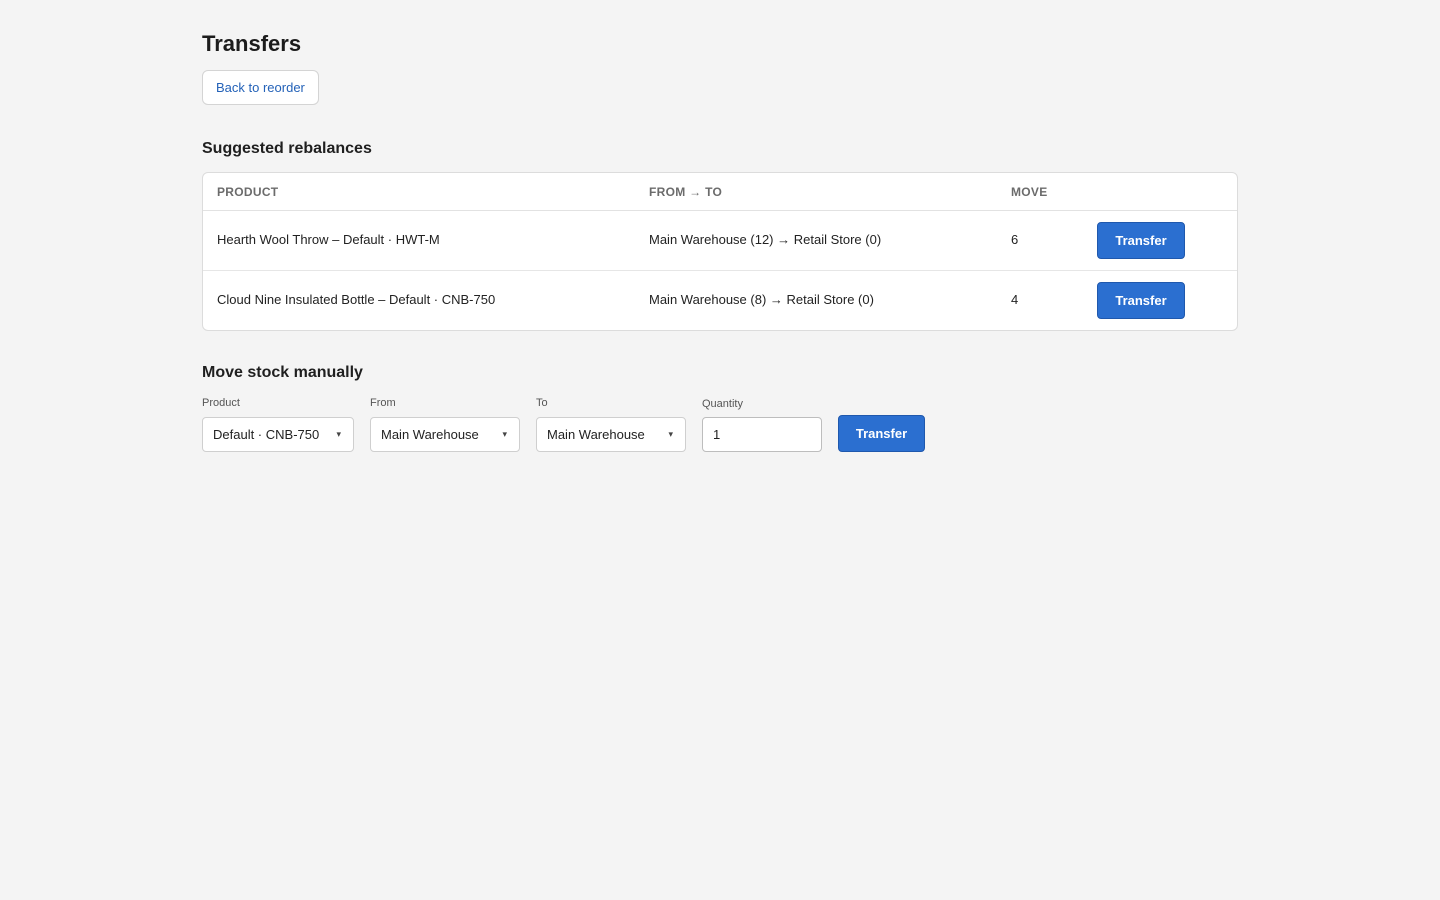 Image resolution: width=1440 pixels, height=900 pixels. Describe the element at coordinates (266, 434) in the screenshot. I see `product-select-value: Default · CNB-750` at that location.